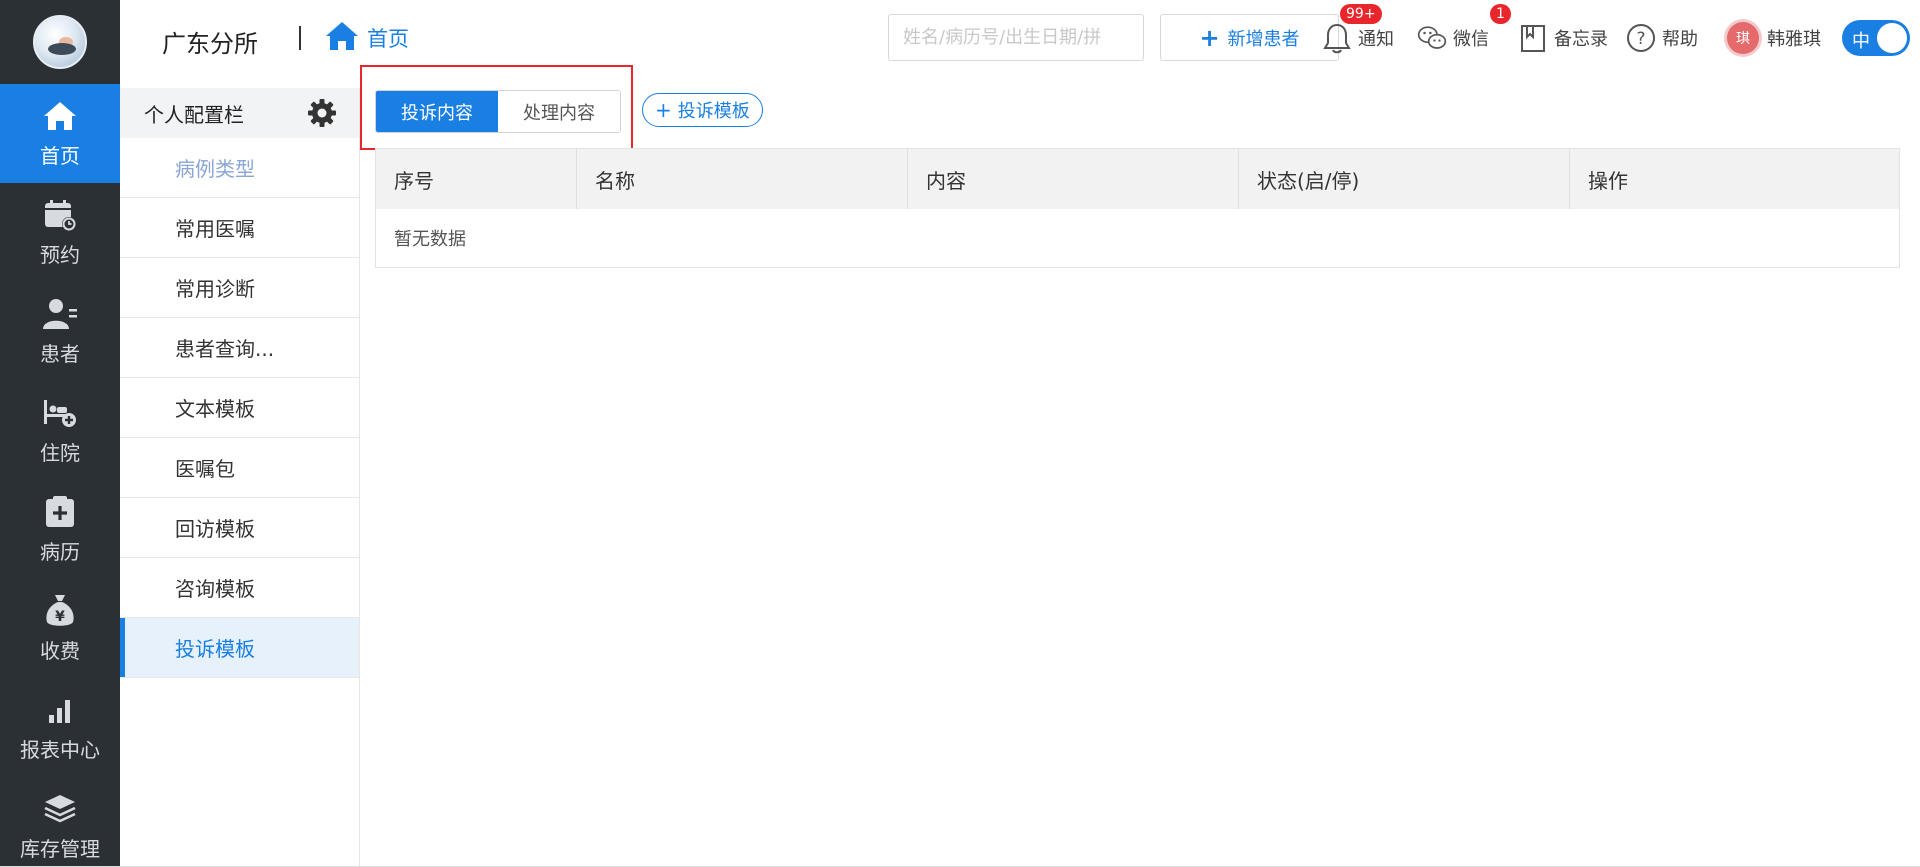  I want to click on nav-item-appointment: 预约, so click(60, 232).